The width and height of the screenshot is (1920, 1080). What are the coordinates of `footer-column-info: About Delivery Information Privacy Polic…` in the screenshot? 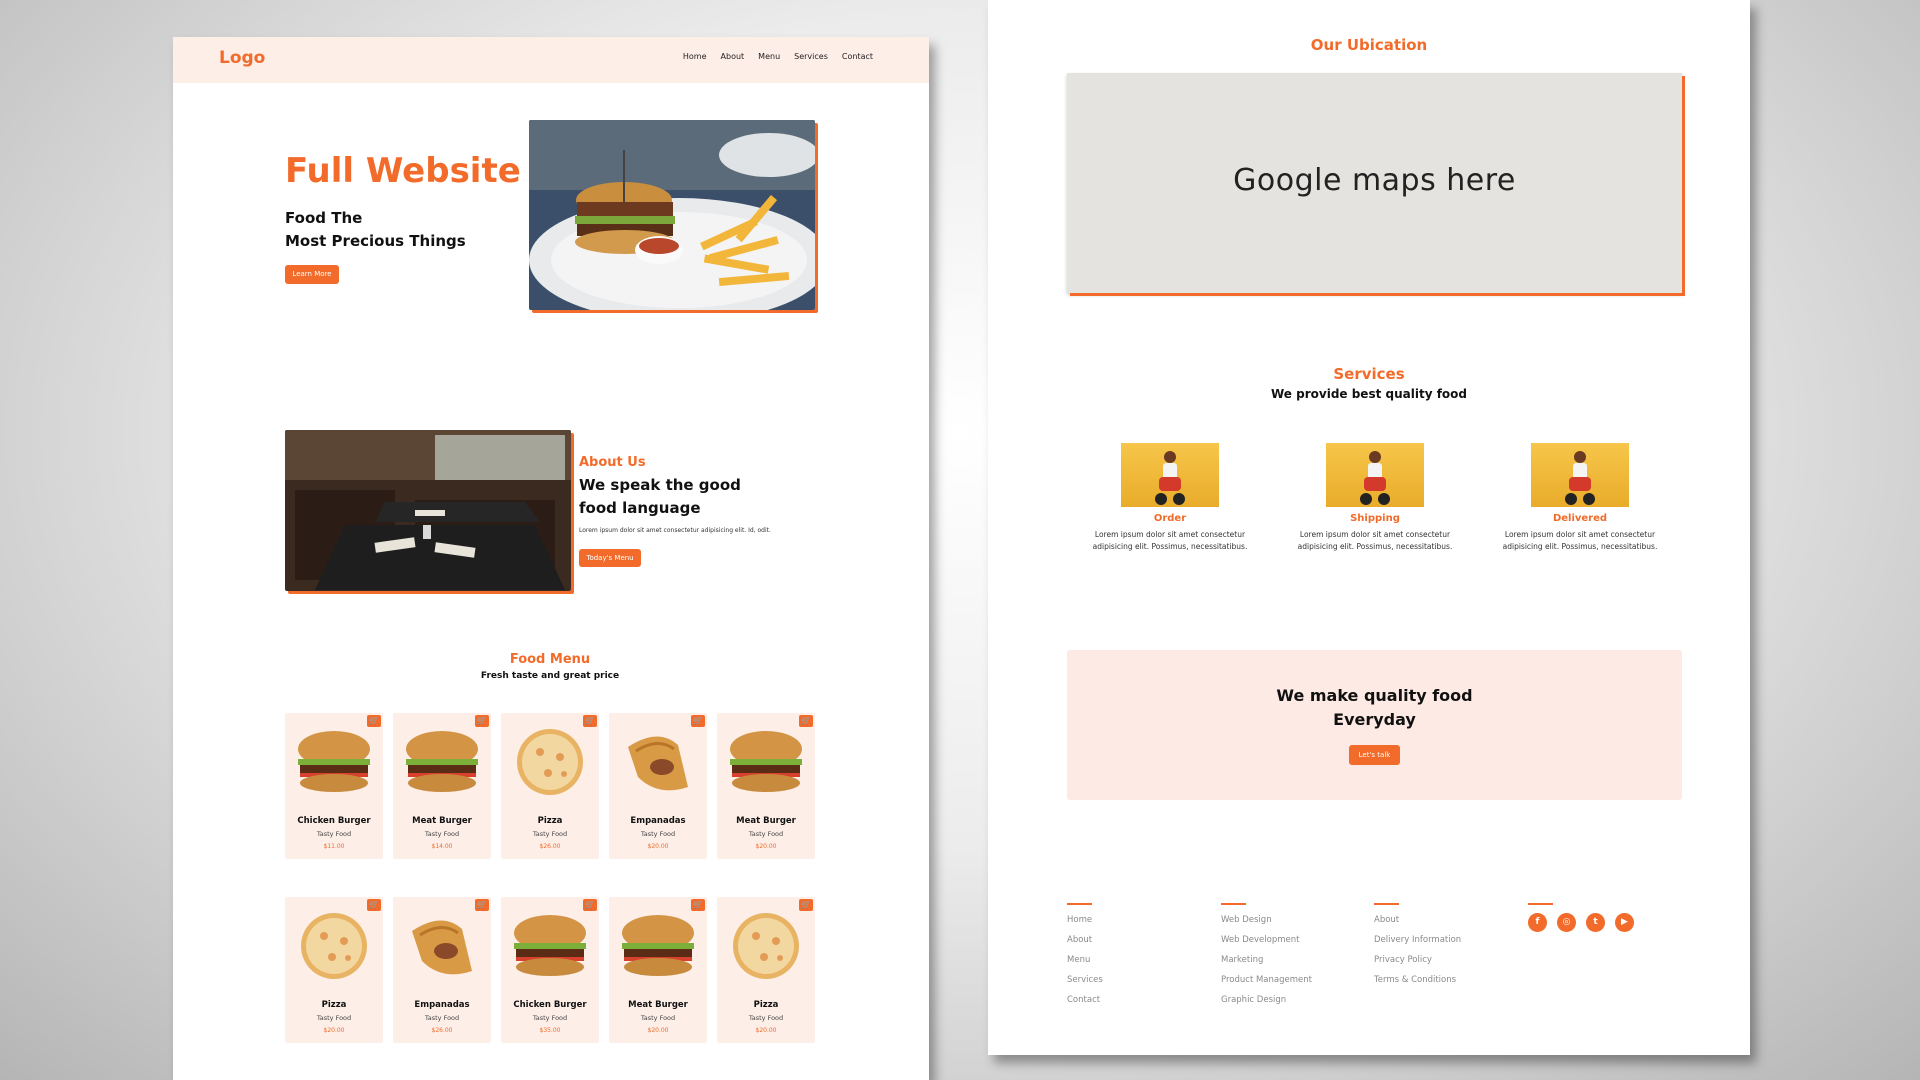 It's located at (1417, 948).